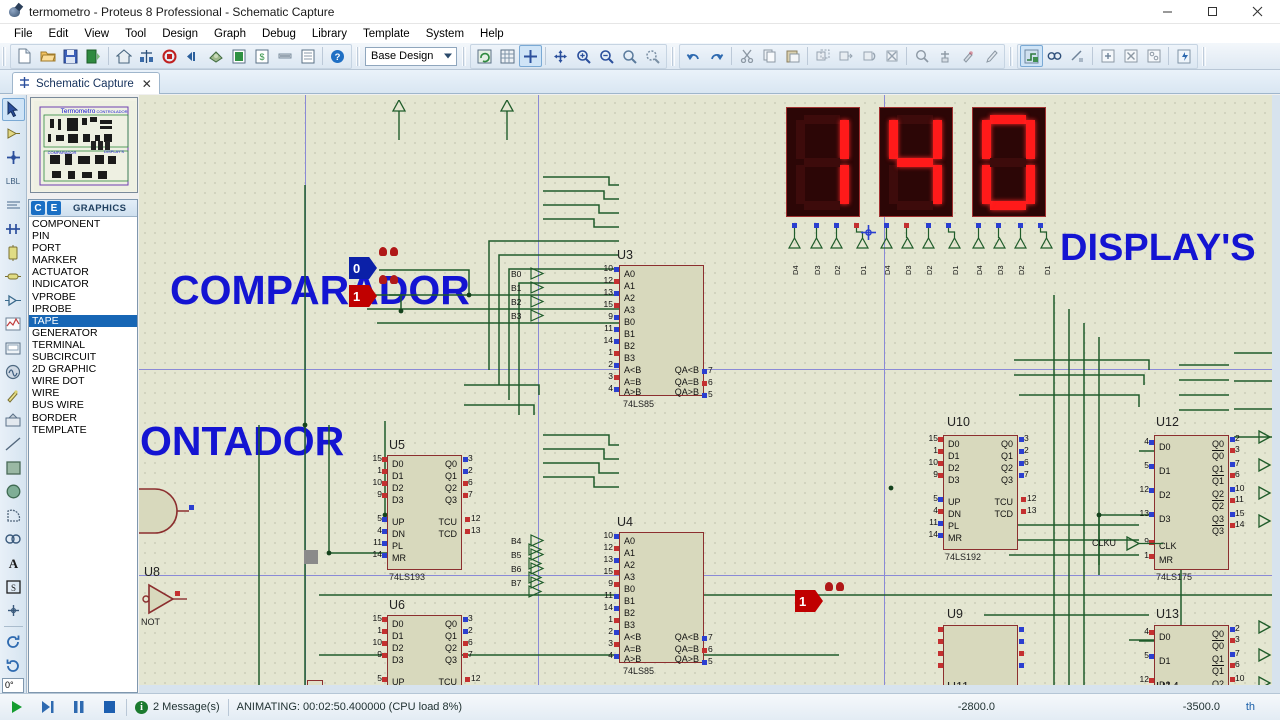  Describe the element at coordinates (192, 56) in the screenshot. I see `back-icon` at that location.